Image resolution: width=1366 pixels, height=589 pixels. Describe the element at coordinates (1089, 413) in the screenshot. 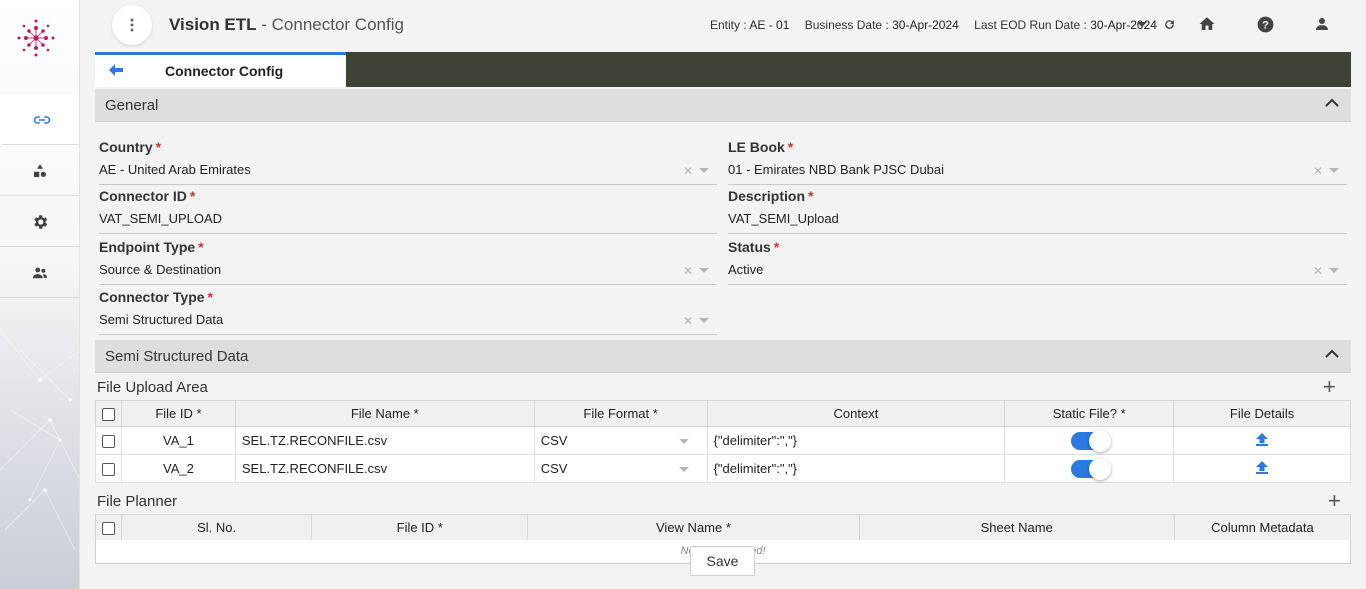

I see `column-header: Static File? *` at that location.